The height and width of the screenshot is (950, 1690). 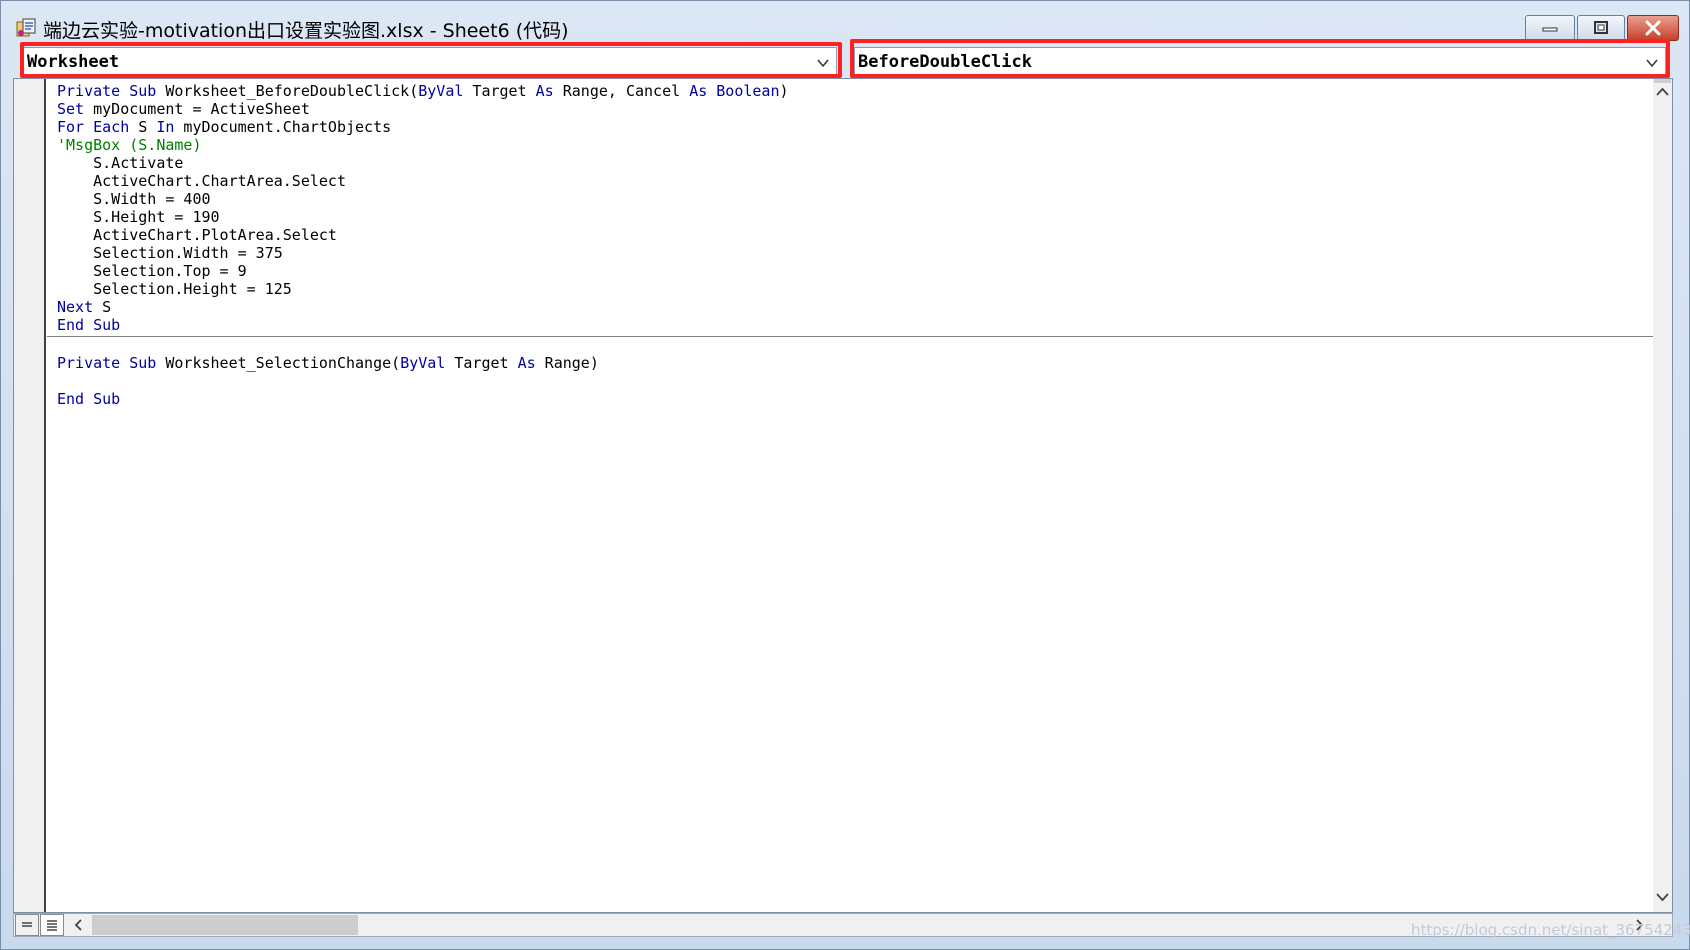 I want to click on code-line: S.Height = 190, so click(x=138, y=217).